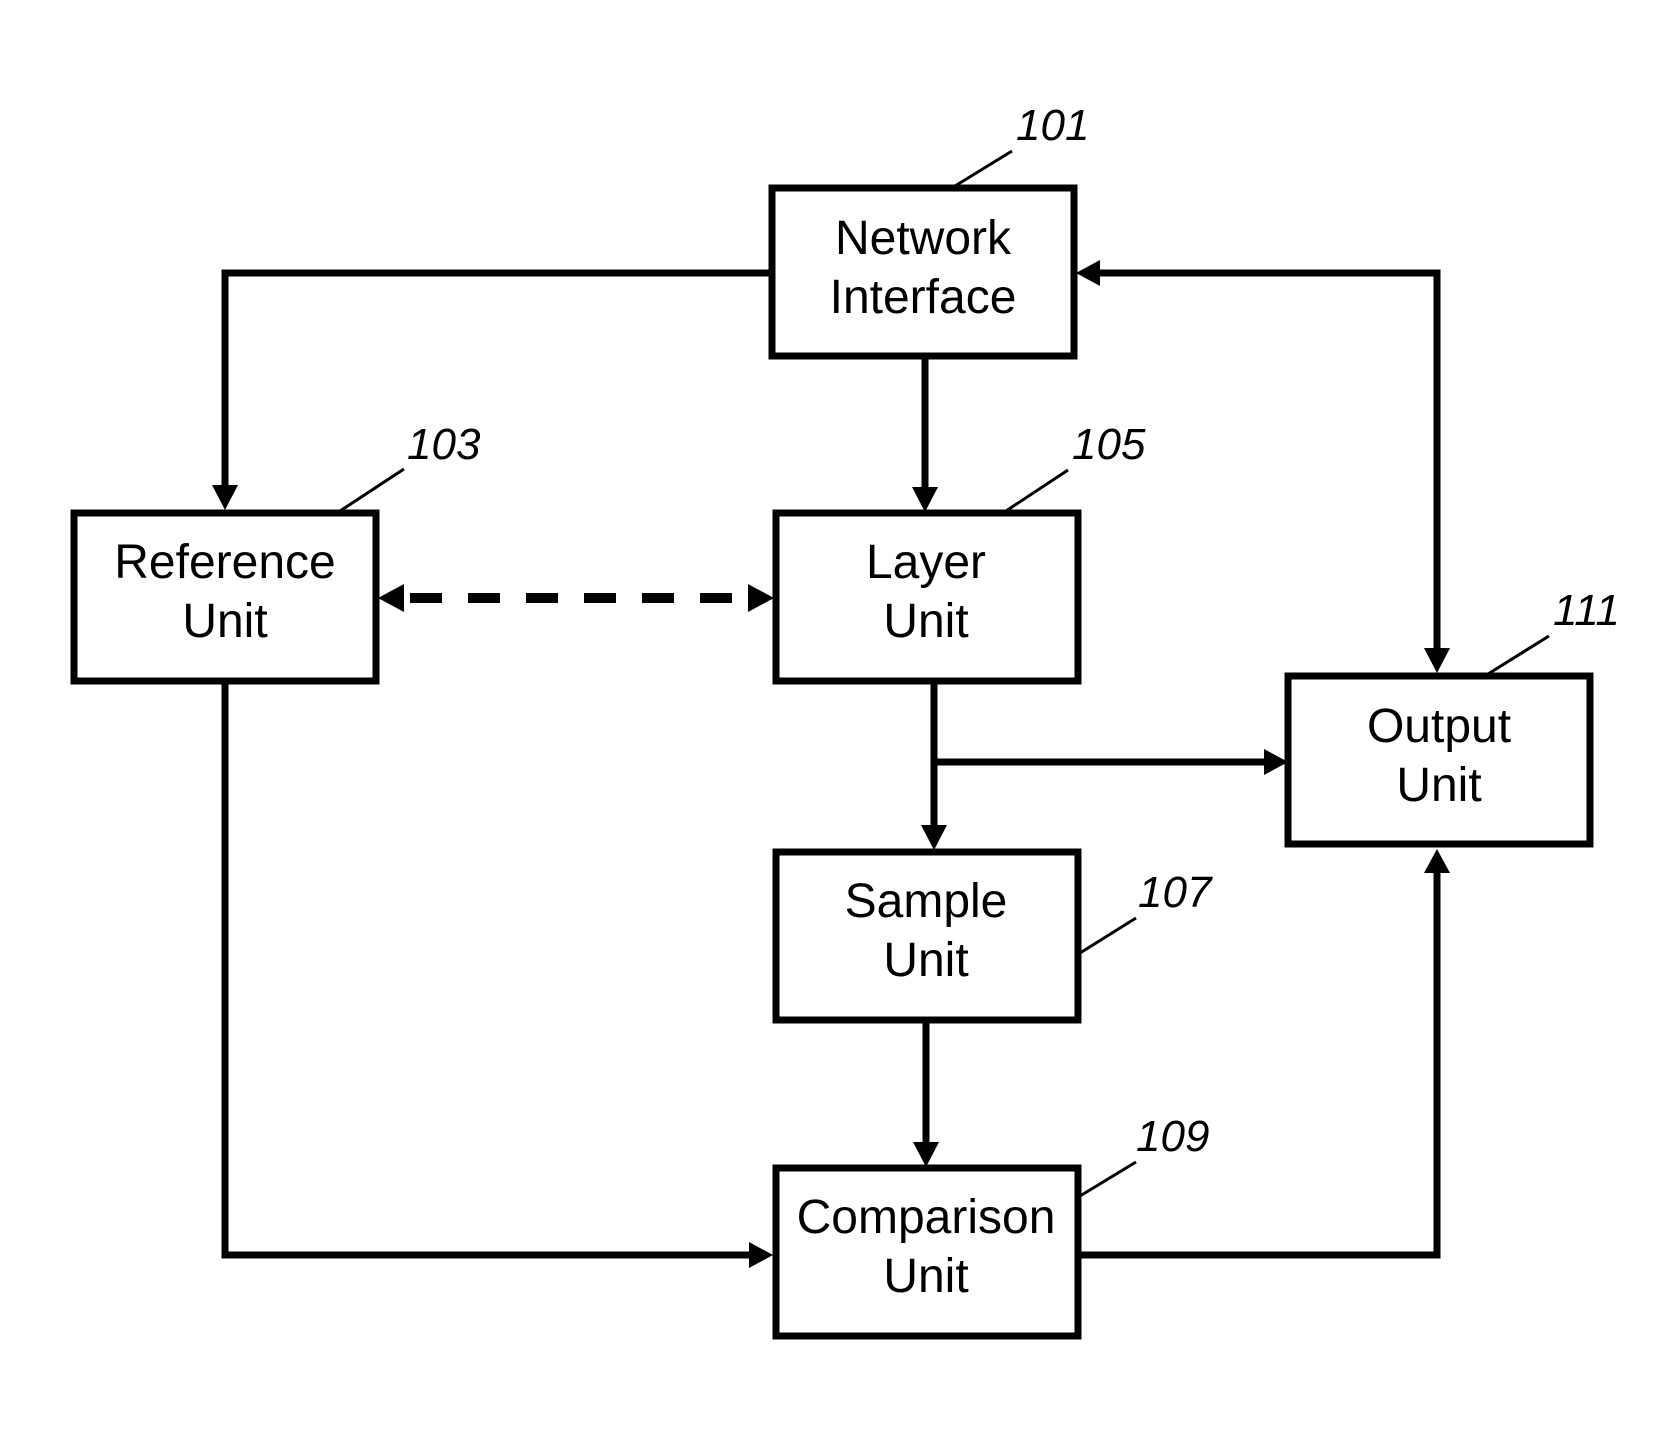 The image size is (1654, 1446). Describe the element at coordinates (1109, 444) in the screenshot. I see `ref-number: 105` at that location.